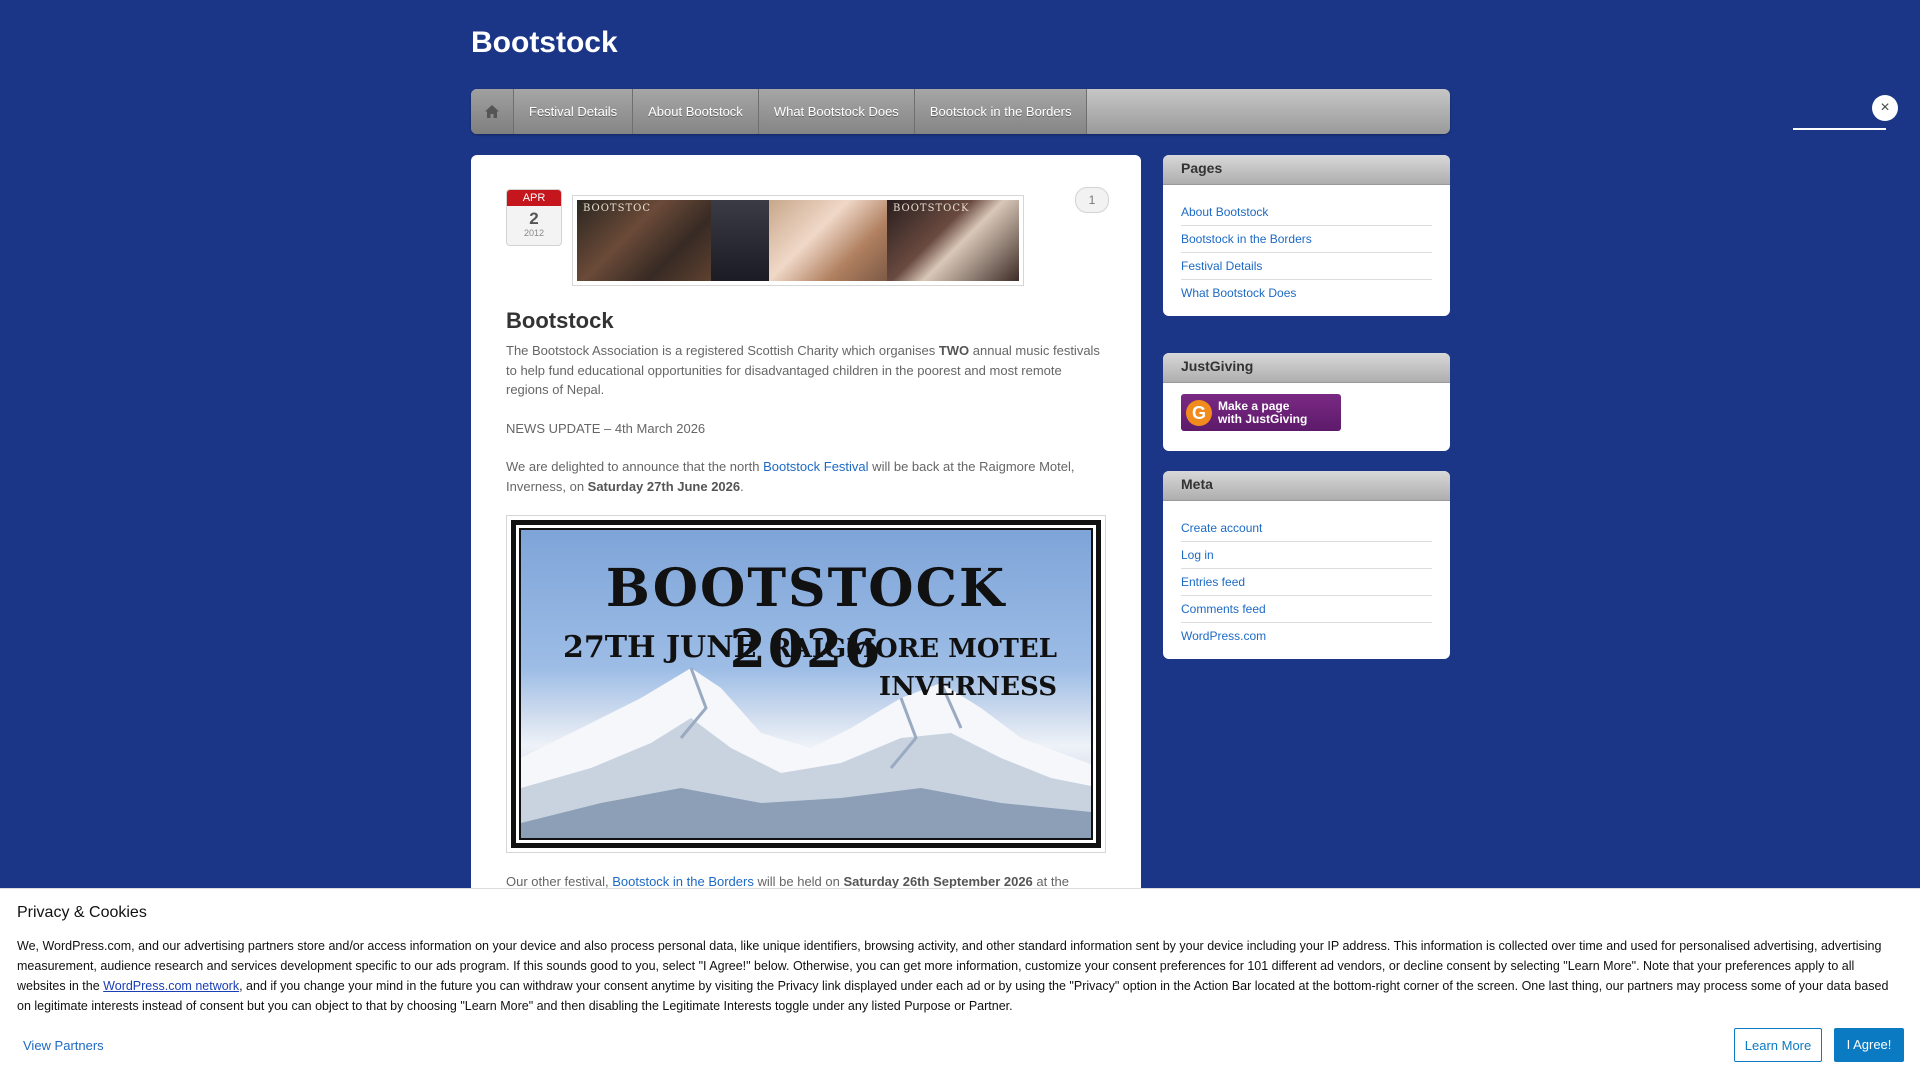 This screenshot has height=1081, width=1920. What do you see at coordinates (1306, 368) in the screenshot?
I see `widget-title: JustGiving` at bounding box center [1306, 368].